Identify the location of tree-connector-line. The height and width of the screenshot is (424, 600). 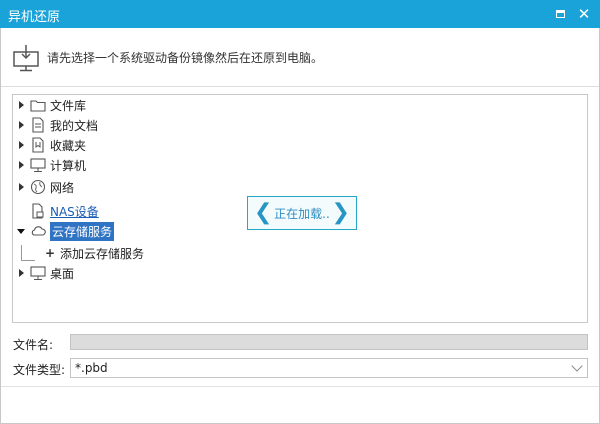
(28, 253).